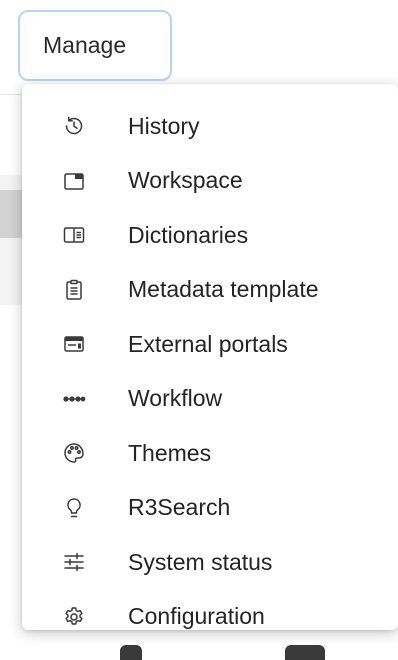 The image size is (398, 660). Describe the element at coordinates (179, 507) in the screenshot. I see `menu-item-label: R3Search` at that location.